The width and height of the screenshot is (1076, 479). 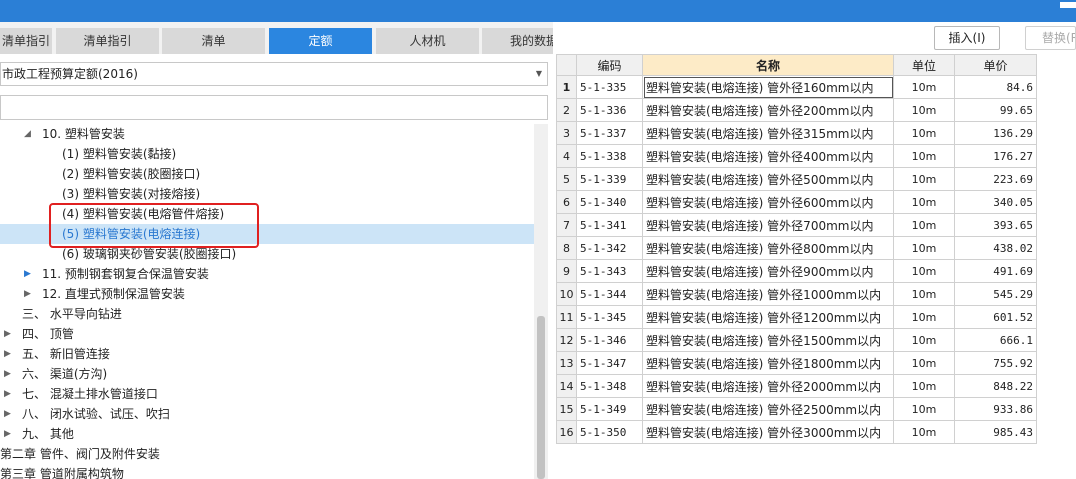 I want to click on tree-item: (3) 塑料管安装(对接熔接), so click(x=267, y=194).